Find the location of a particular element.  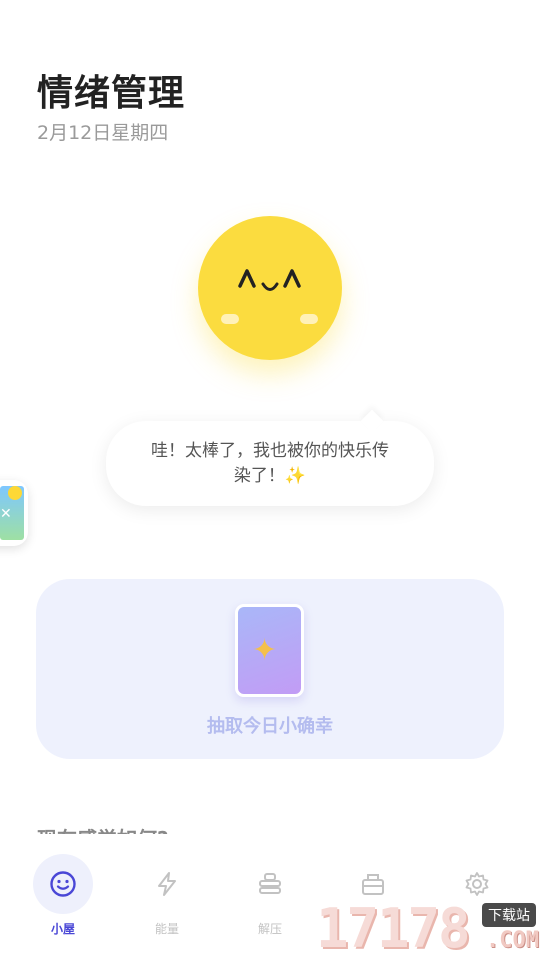

page-title: 情绪管理 is located at coordinates (111, 93).